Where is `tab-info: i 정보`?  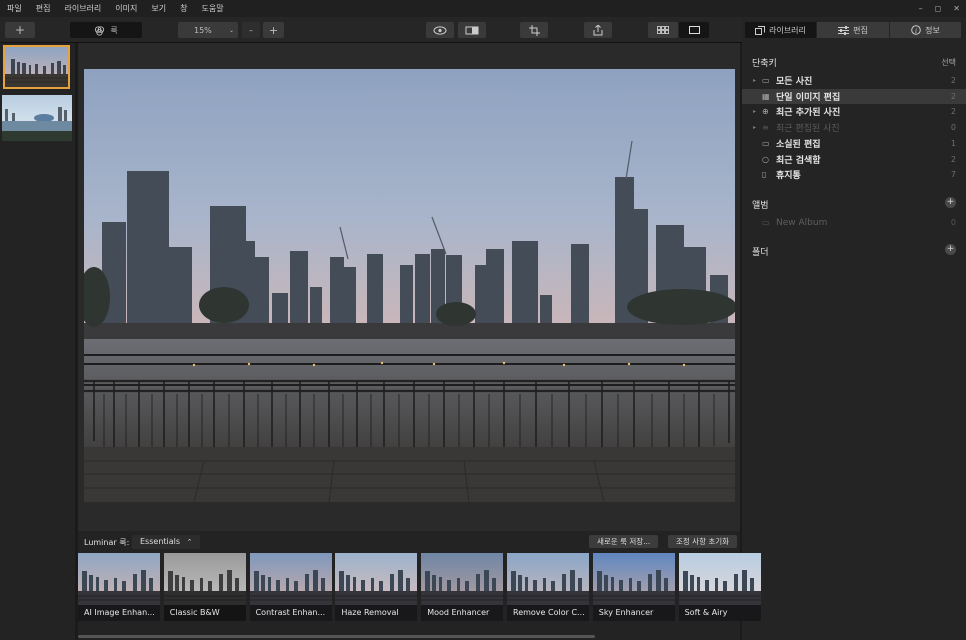
tab-info: i 정보 is located at coordinates (925, 30).